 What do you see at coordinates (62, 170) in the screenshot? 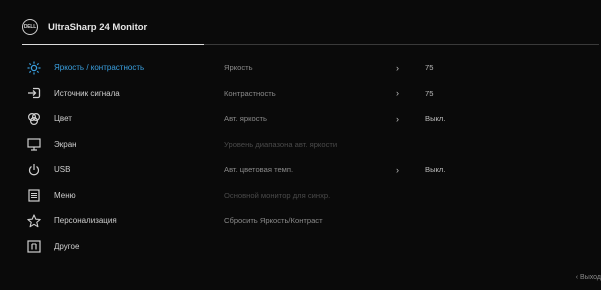
I see `sidebar-item-label: USB` at bounding box center [62, 170].